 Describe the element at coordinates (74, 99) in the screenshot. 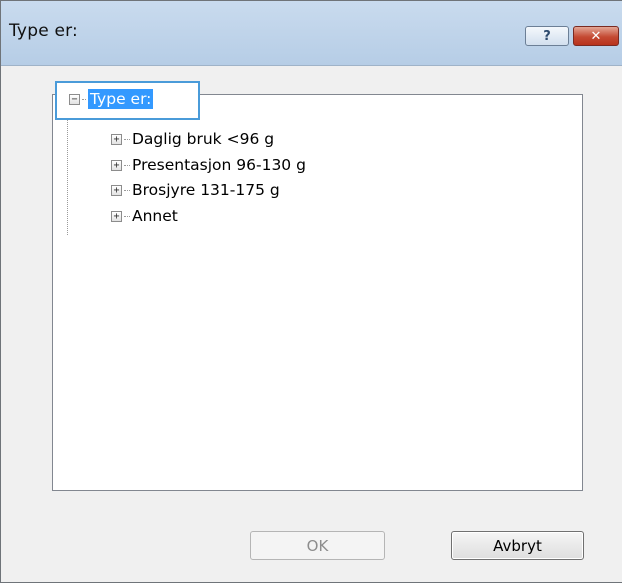

I see `collapse-icon: −` at that location.